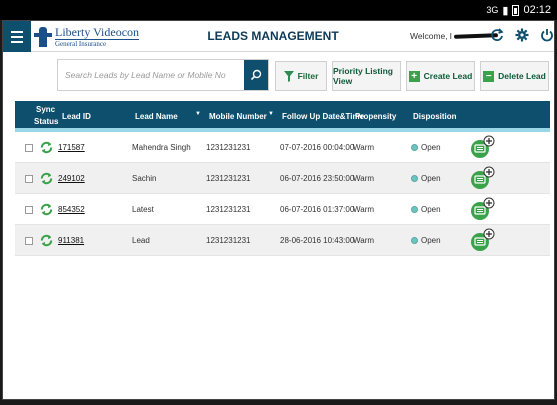 The width and height of the screenshot is (557, 405). Describe the element at coordinates (143, 209) in the screenshot. I see `lead-name: Latest` at that location.